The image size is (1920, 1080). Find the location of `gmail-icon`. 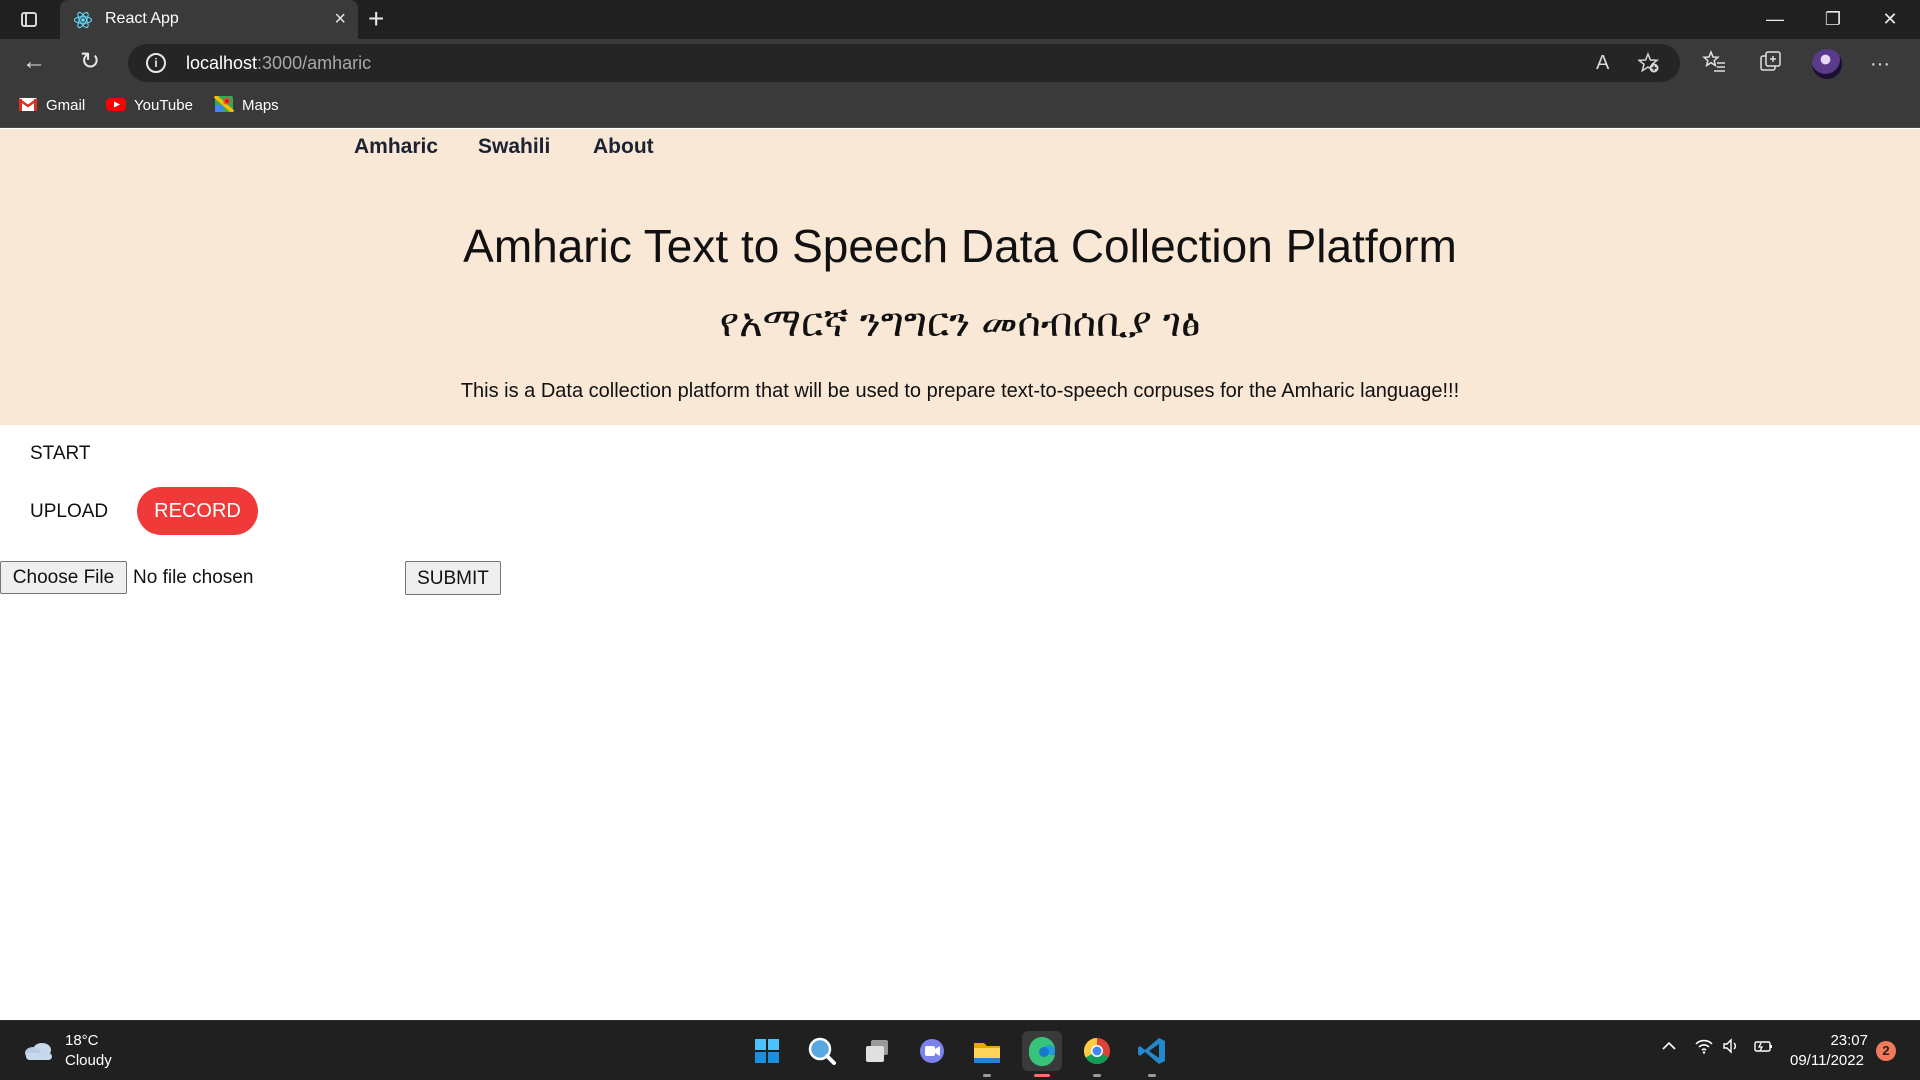

gmail-icon is located at coordinates (28, 105).